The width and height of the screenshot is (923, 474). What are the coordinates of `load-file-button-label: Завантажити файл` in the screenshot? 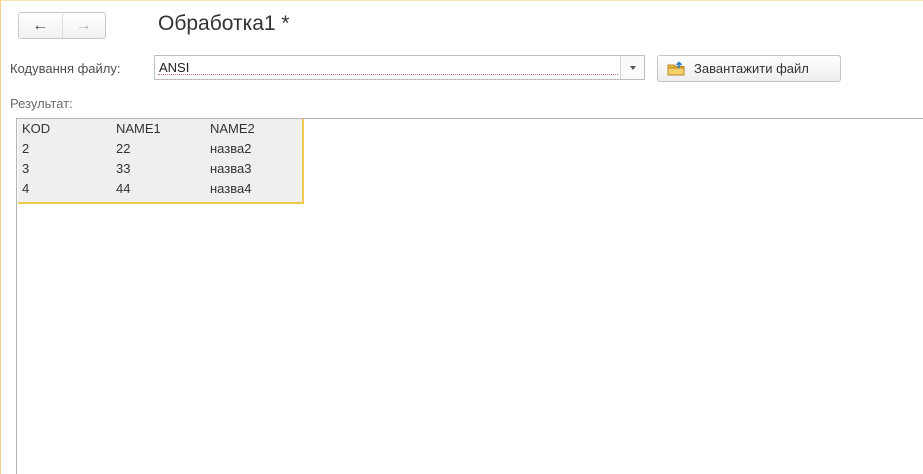 It's located at (751, 68).